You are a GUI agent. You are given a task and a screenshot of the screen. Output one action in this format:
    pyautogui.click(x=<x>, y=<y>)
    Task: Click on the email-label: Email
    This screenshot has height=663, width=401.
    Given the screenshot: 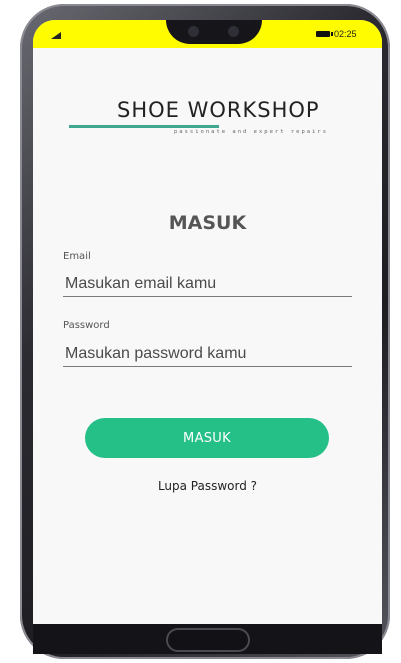 What is the action you would take?
    pyautogui.click(x=77, y=256)
    